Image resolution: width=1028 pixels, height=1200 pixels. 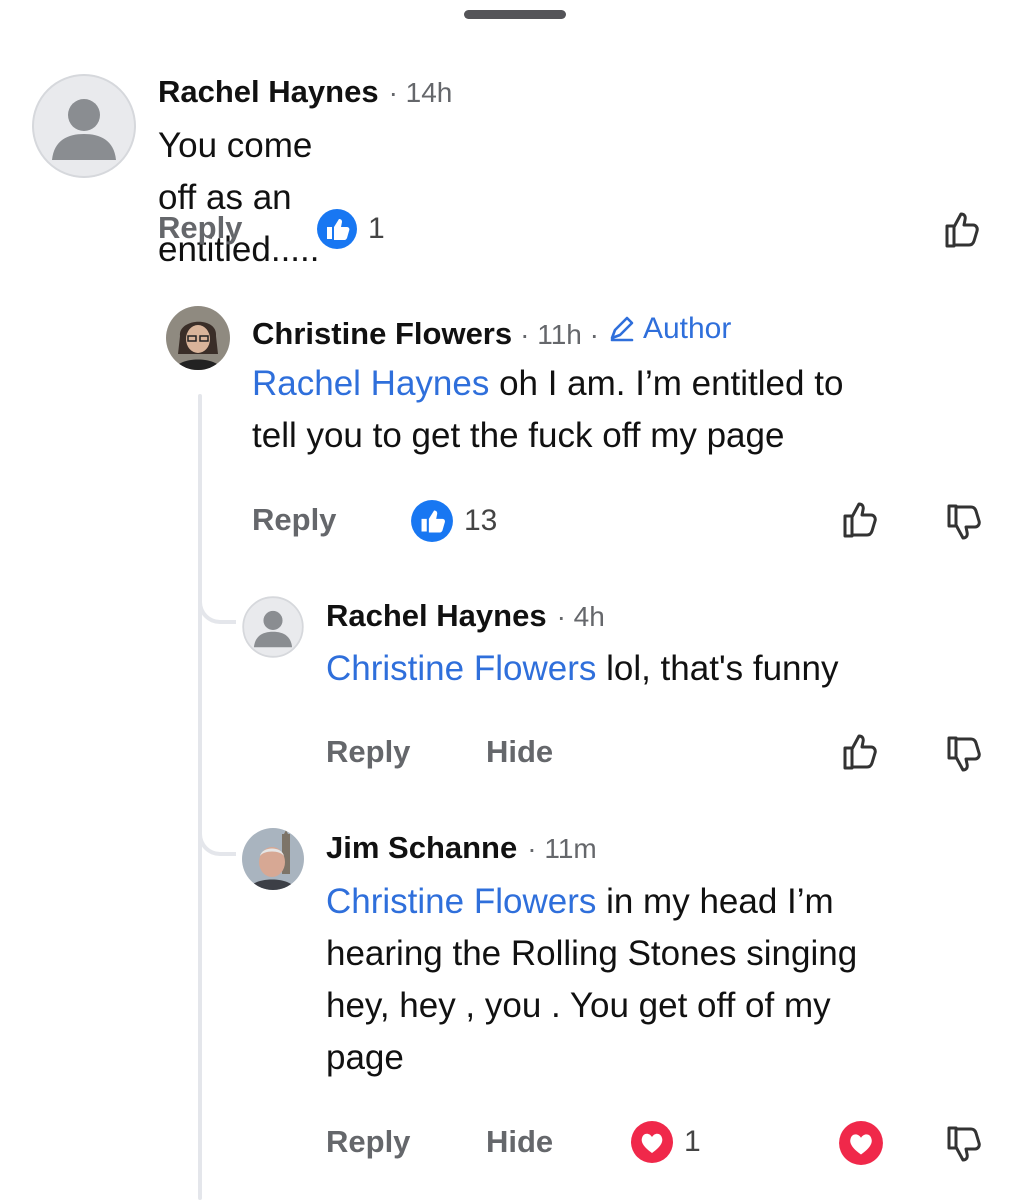 What do you see at coordinates (687, 328) in the screenshot?
I see `author-label: Author` at bounding box center [687, 328].